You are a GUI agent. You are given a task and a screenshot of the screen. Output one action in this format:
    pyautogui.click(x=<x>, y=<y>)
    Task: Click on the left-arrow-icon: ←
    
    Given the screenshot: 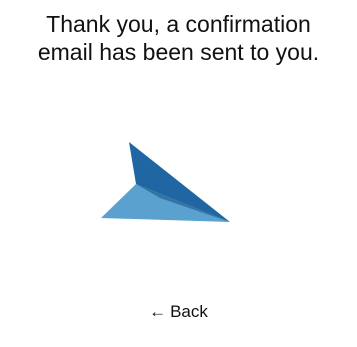 What is the action you would take?
    pyautogui.click(x=158, y=311)
    